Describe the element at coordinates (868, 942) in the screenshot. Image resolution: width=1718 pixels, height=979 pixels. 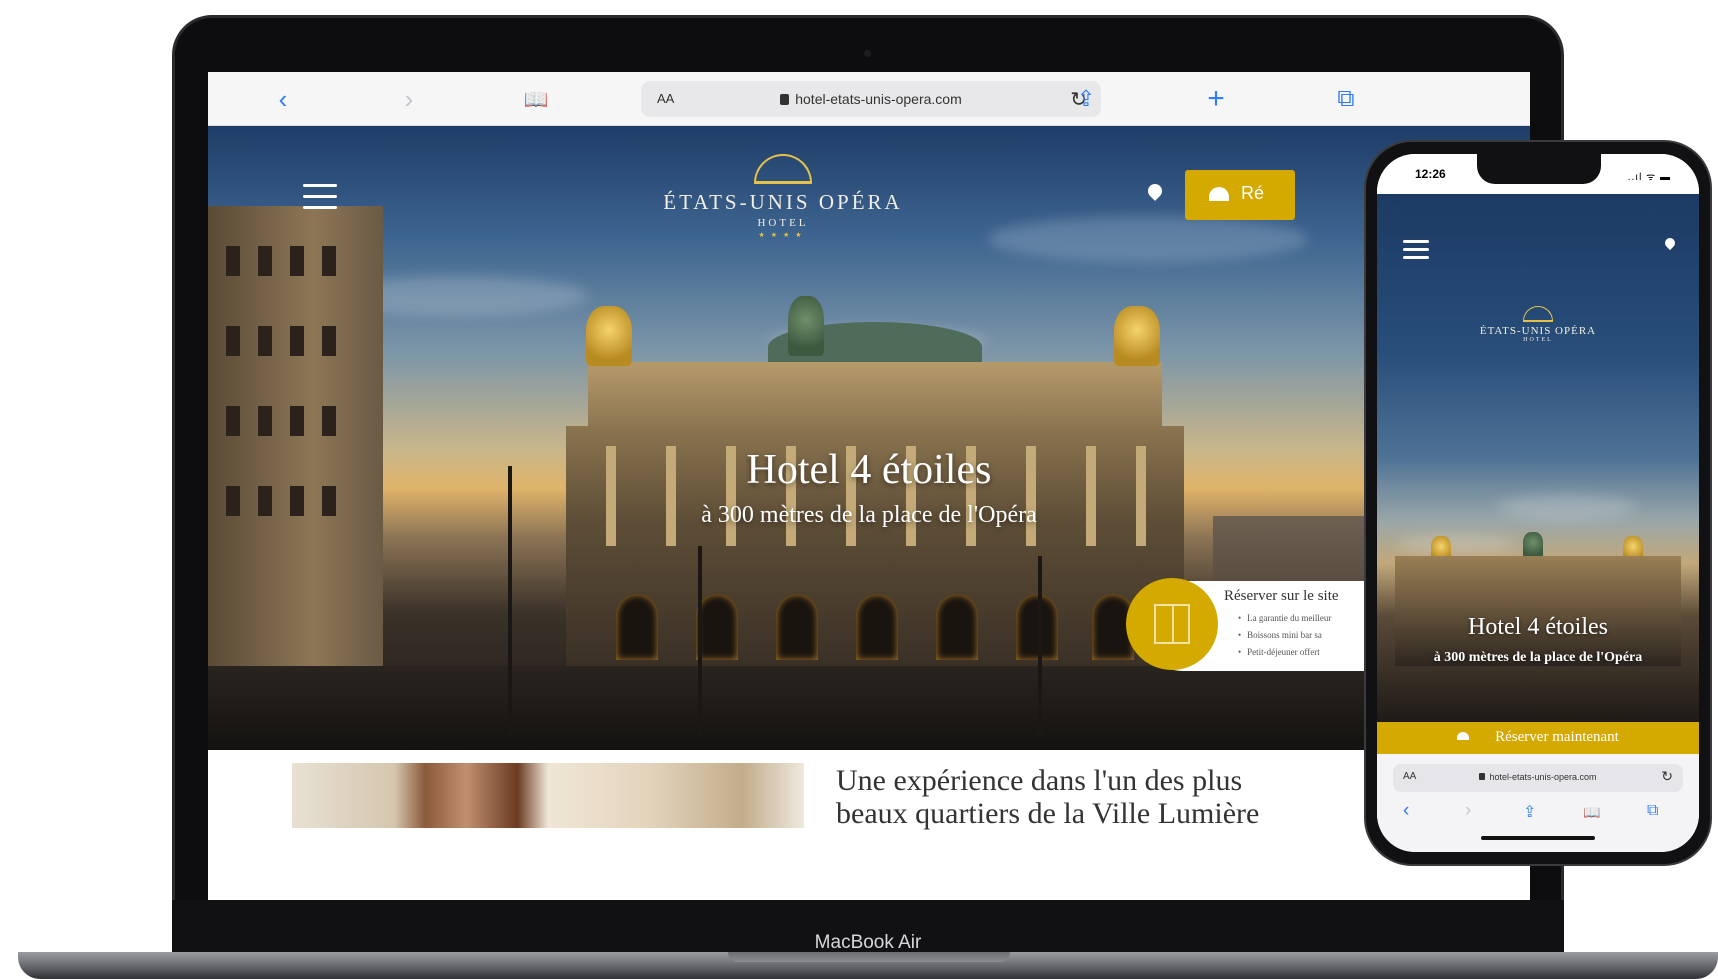
I see `laptop-model-label: MacBook Air` at that location.